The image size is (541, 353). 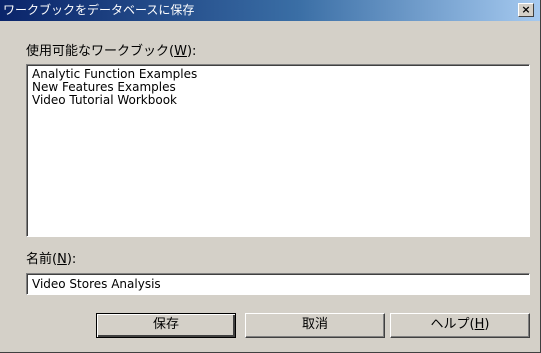 I want to click on name-label-mnemonic: N, so click(x=62, y=259).